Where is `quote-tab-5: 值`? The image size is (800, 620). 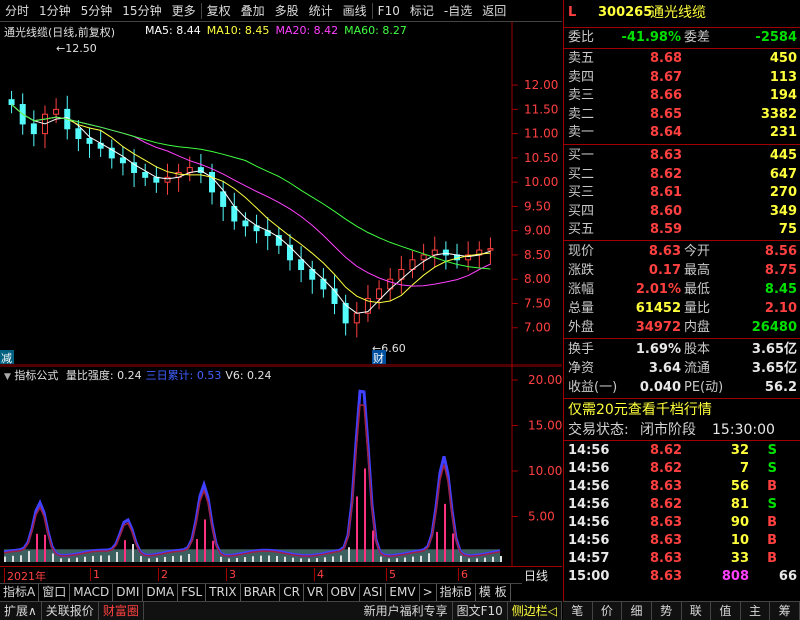 quote-tab-5: 值 is located at coordinates (726, 611).